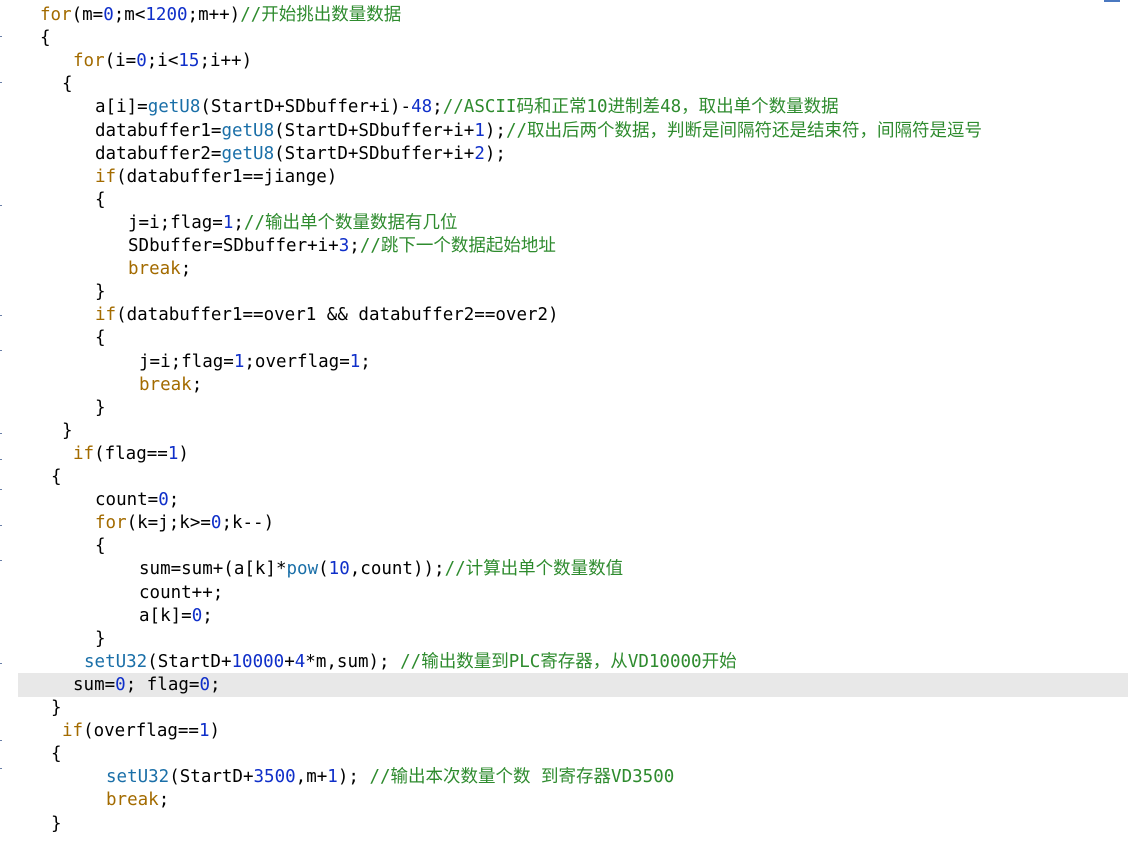  I want to click on code-line: a[k]=0;, so click(176, 616).